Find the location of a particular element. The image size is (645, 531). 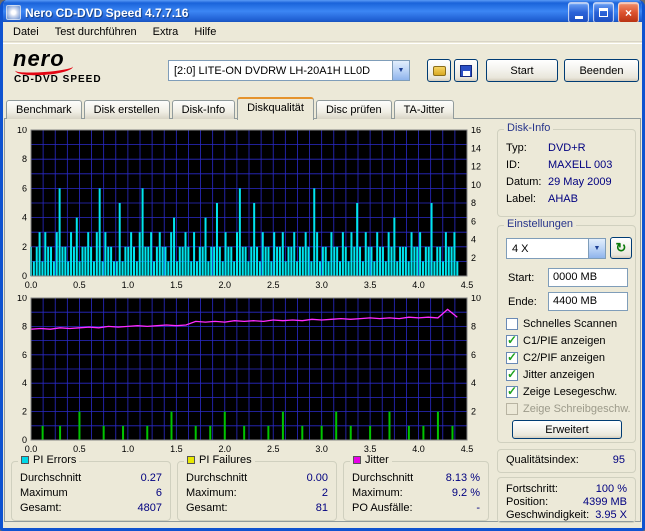

device-options-button is located at coordinates (439, 70).